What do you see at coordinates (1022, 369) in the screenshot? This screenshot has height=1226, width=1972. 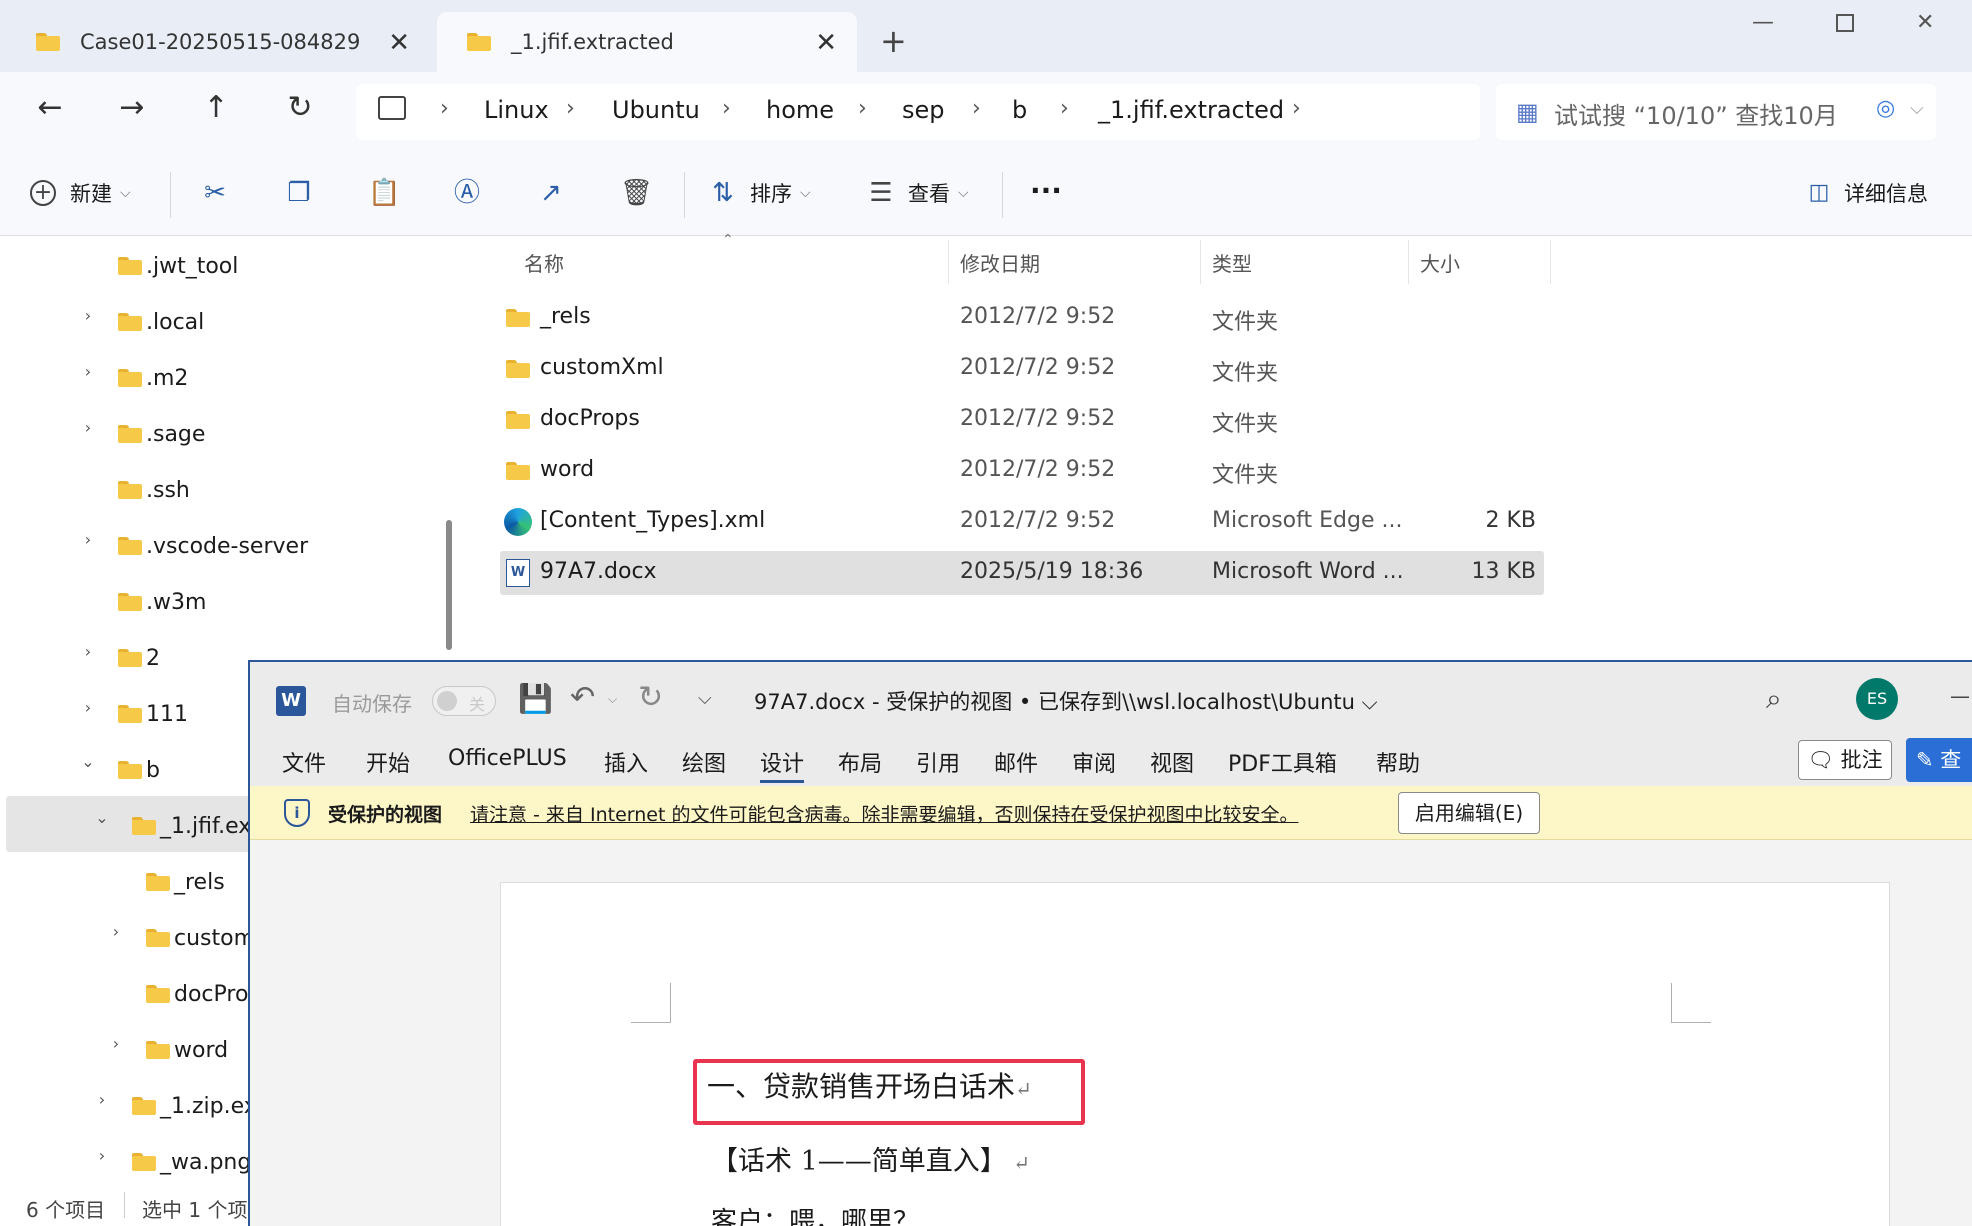 I see `file-row-customxml: customXml 2012/7/2 9:52 文件夹` at bounding box center [1022, 369].